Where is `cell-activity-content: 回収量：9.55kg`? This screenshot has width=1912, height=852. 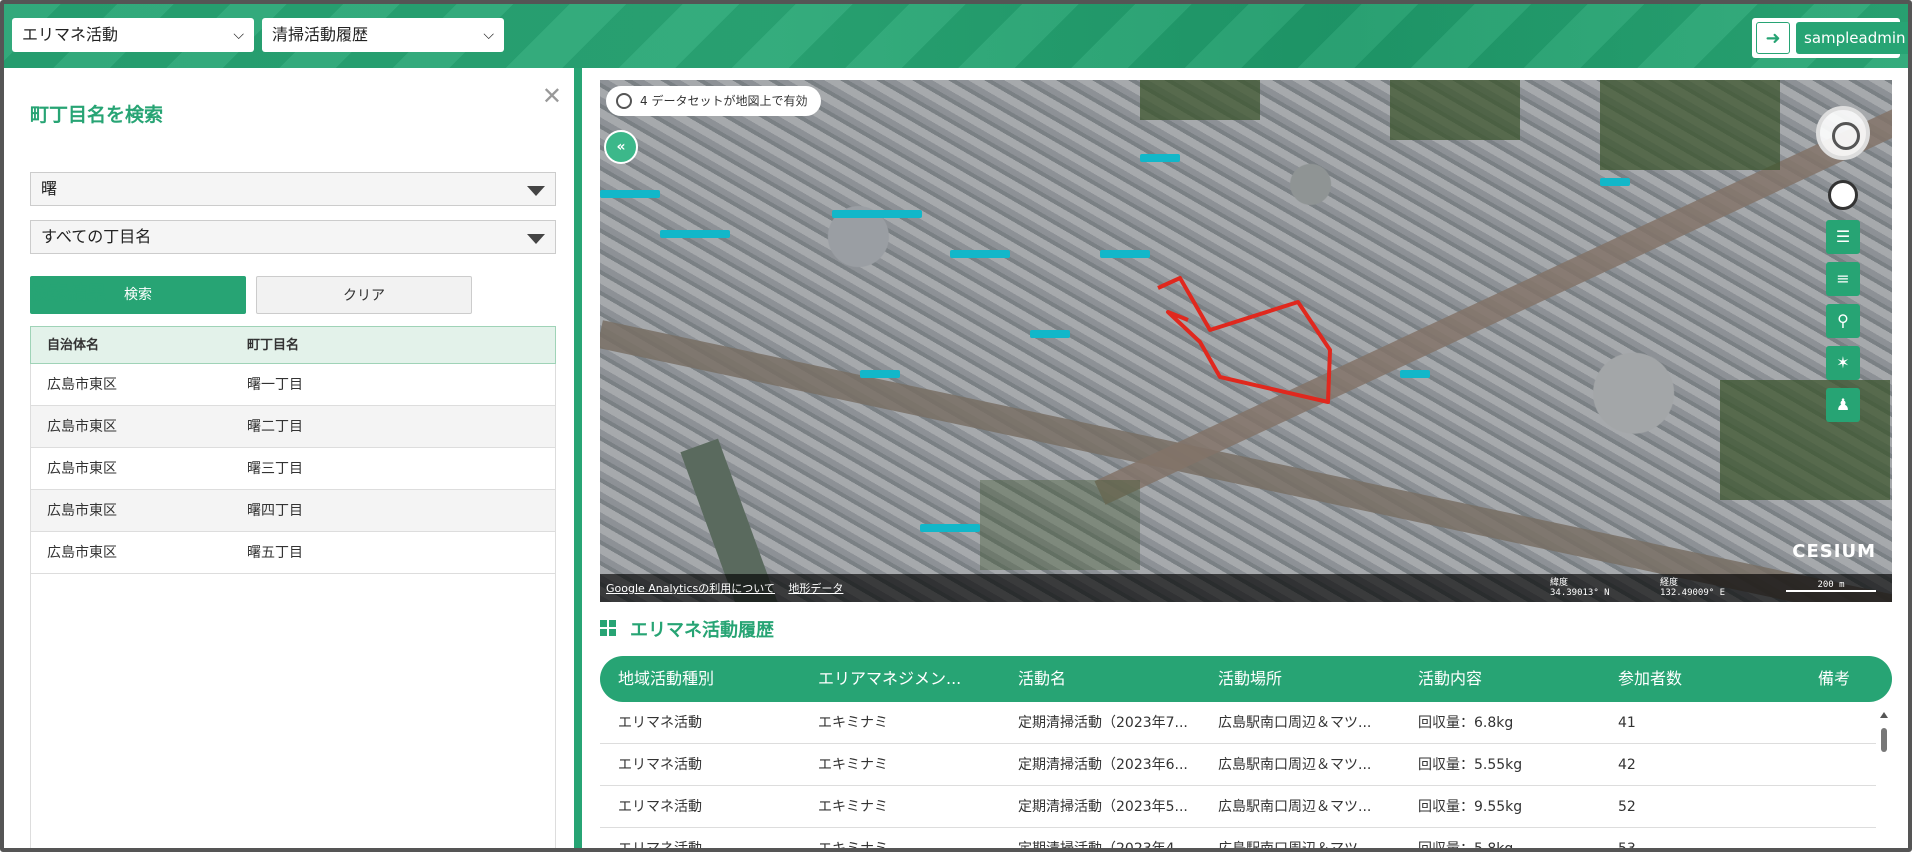 cell-activity-content: 回収量：9.55kg is located at coordinates (1470, 807).